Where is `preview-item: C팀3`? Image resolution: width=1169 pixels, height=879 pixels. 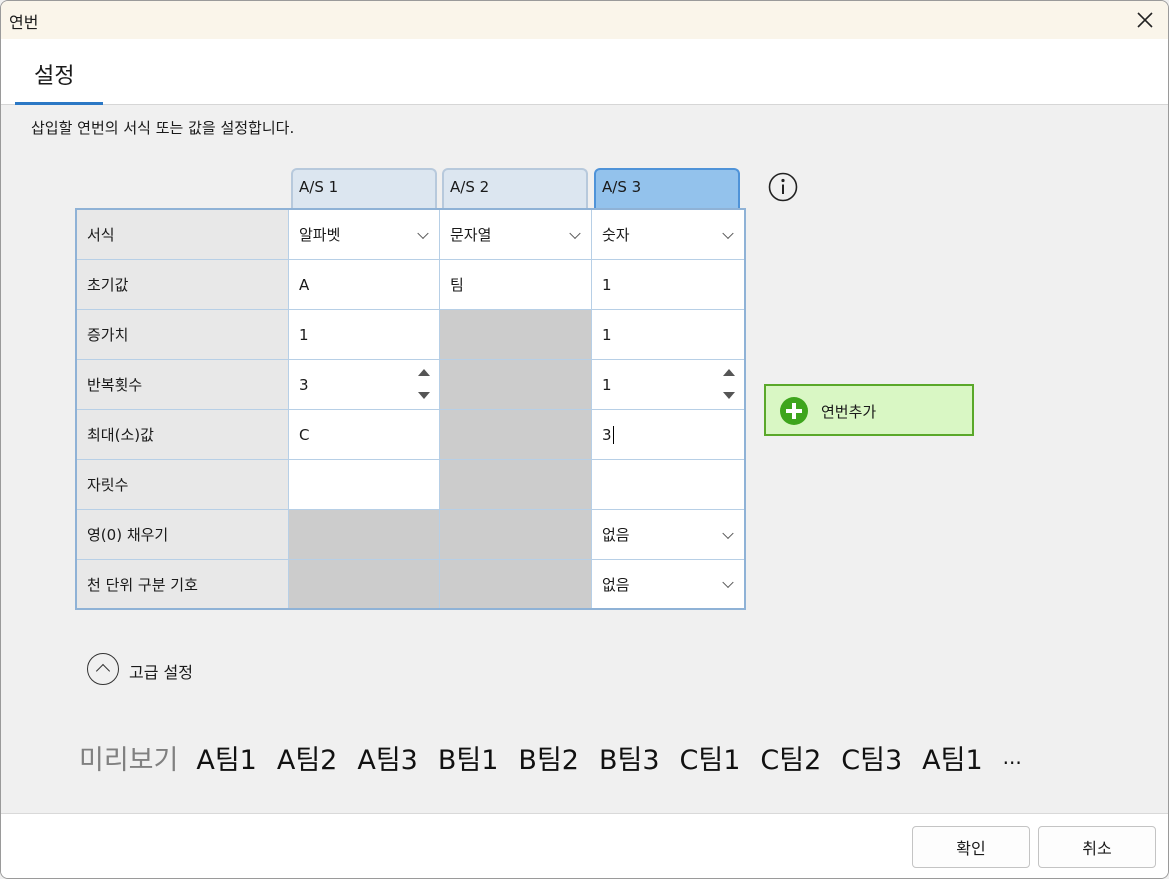
preview-item: C팀3 is located at coordinates (872, 760).